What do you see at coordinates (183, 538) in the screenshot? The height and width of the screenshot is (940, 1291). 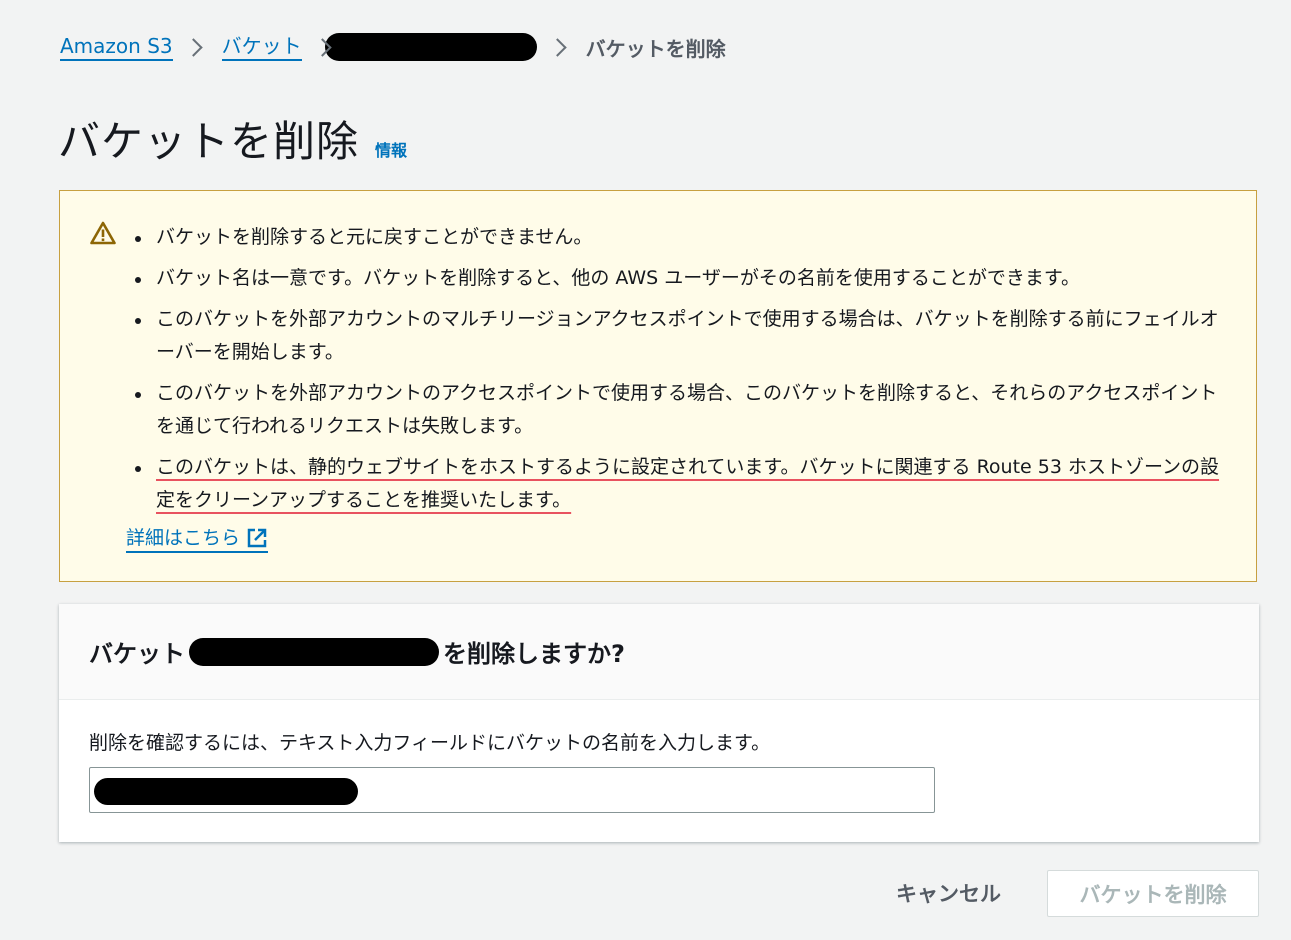 I see `learn-more-label: 詳細はこちら` at bounding box center [183, 538].